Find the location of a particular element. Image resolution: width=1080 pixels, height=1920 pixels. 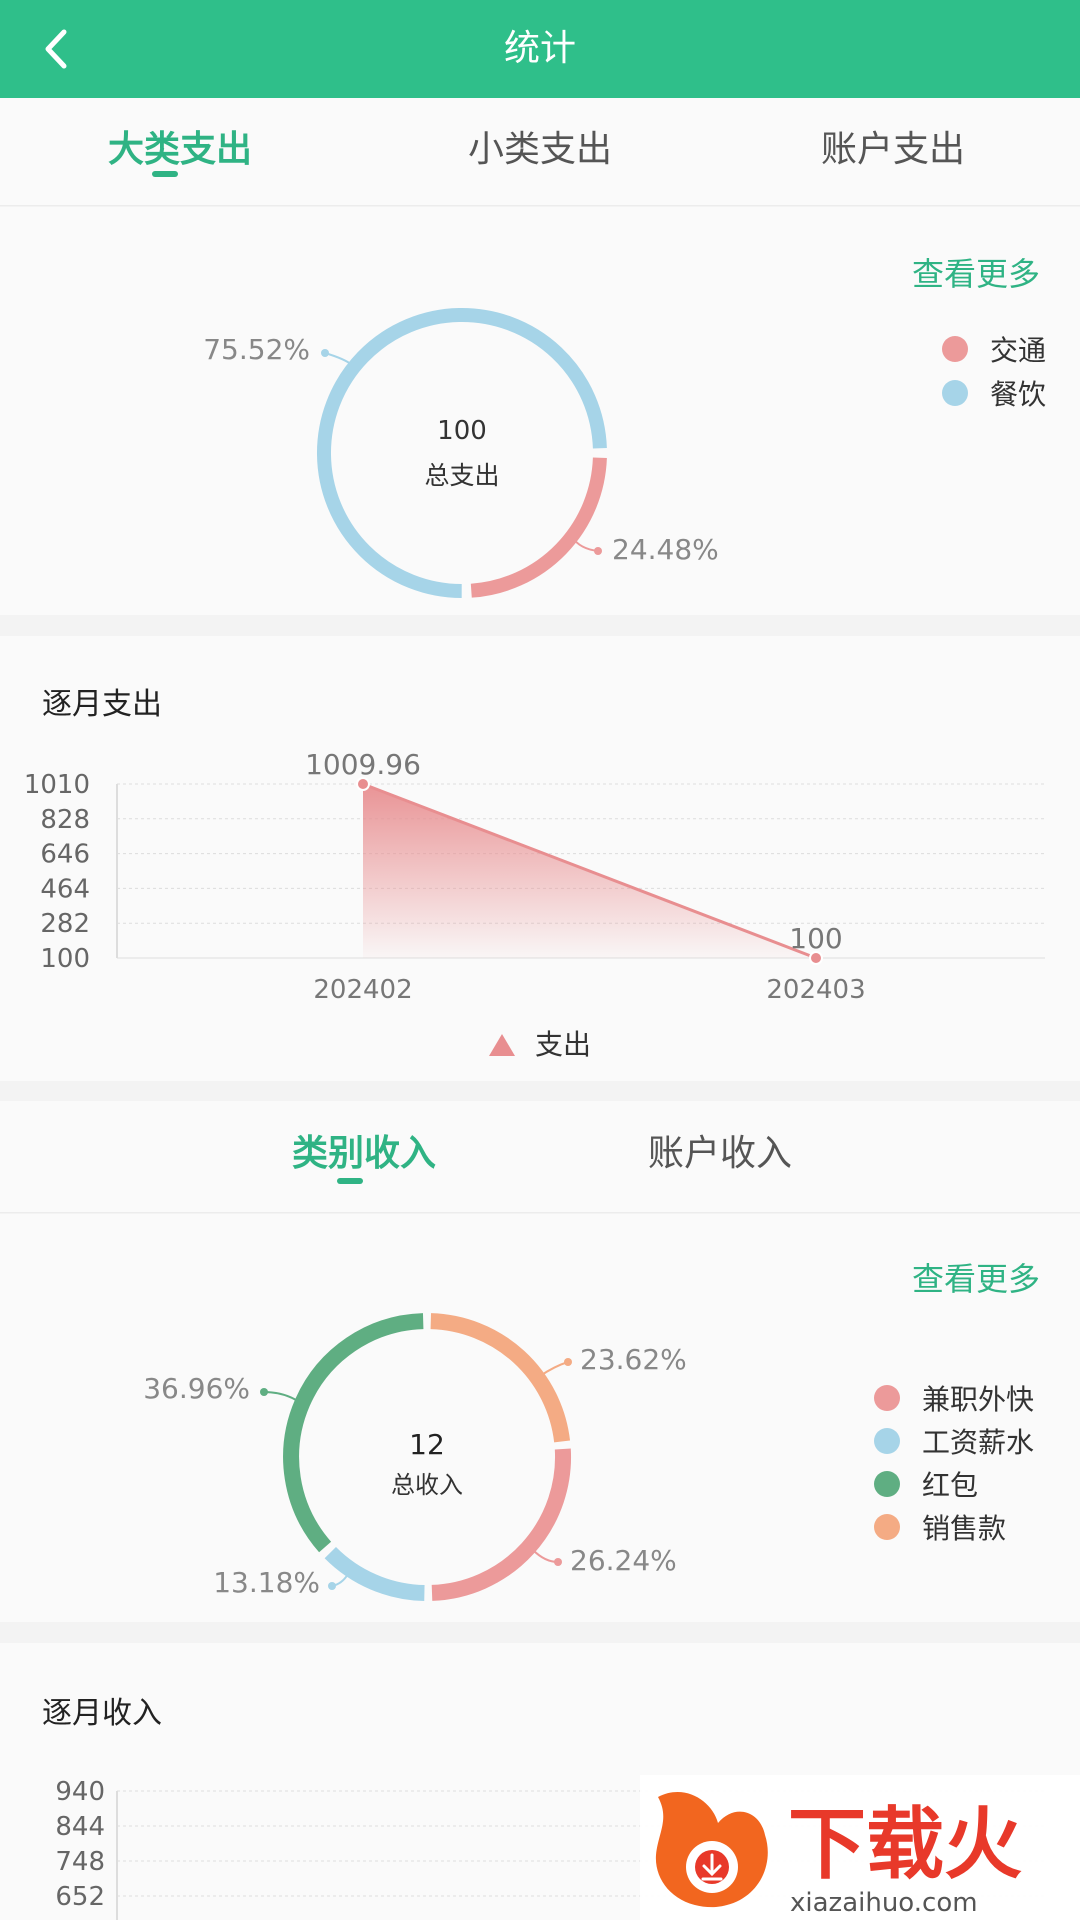

expense-tab-bar: 大类支出 小类支出 账户支出 is located at coordinates (540, 152).